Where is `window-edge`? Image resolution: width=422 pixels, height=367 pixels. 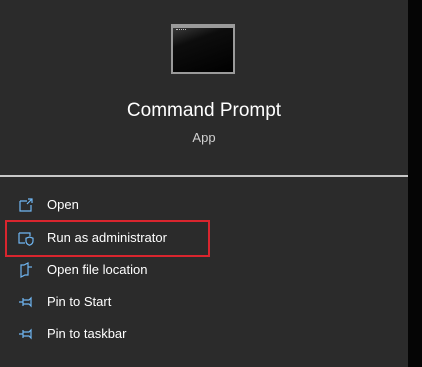
window-edge is located at coordinates (415, 183).